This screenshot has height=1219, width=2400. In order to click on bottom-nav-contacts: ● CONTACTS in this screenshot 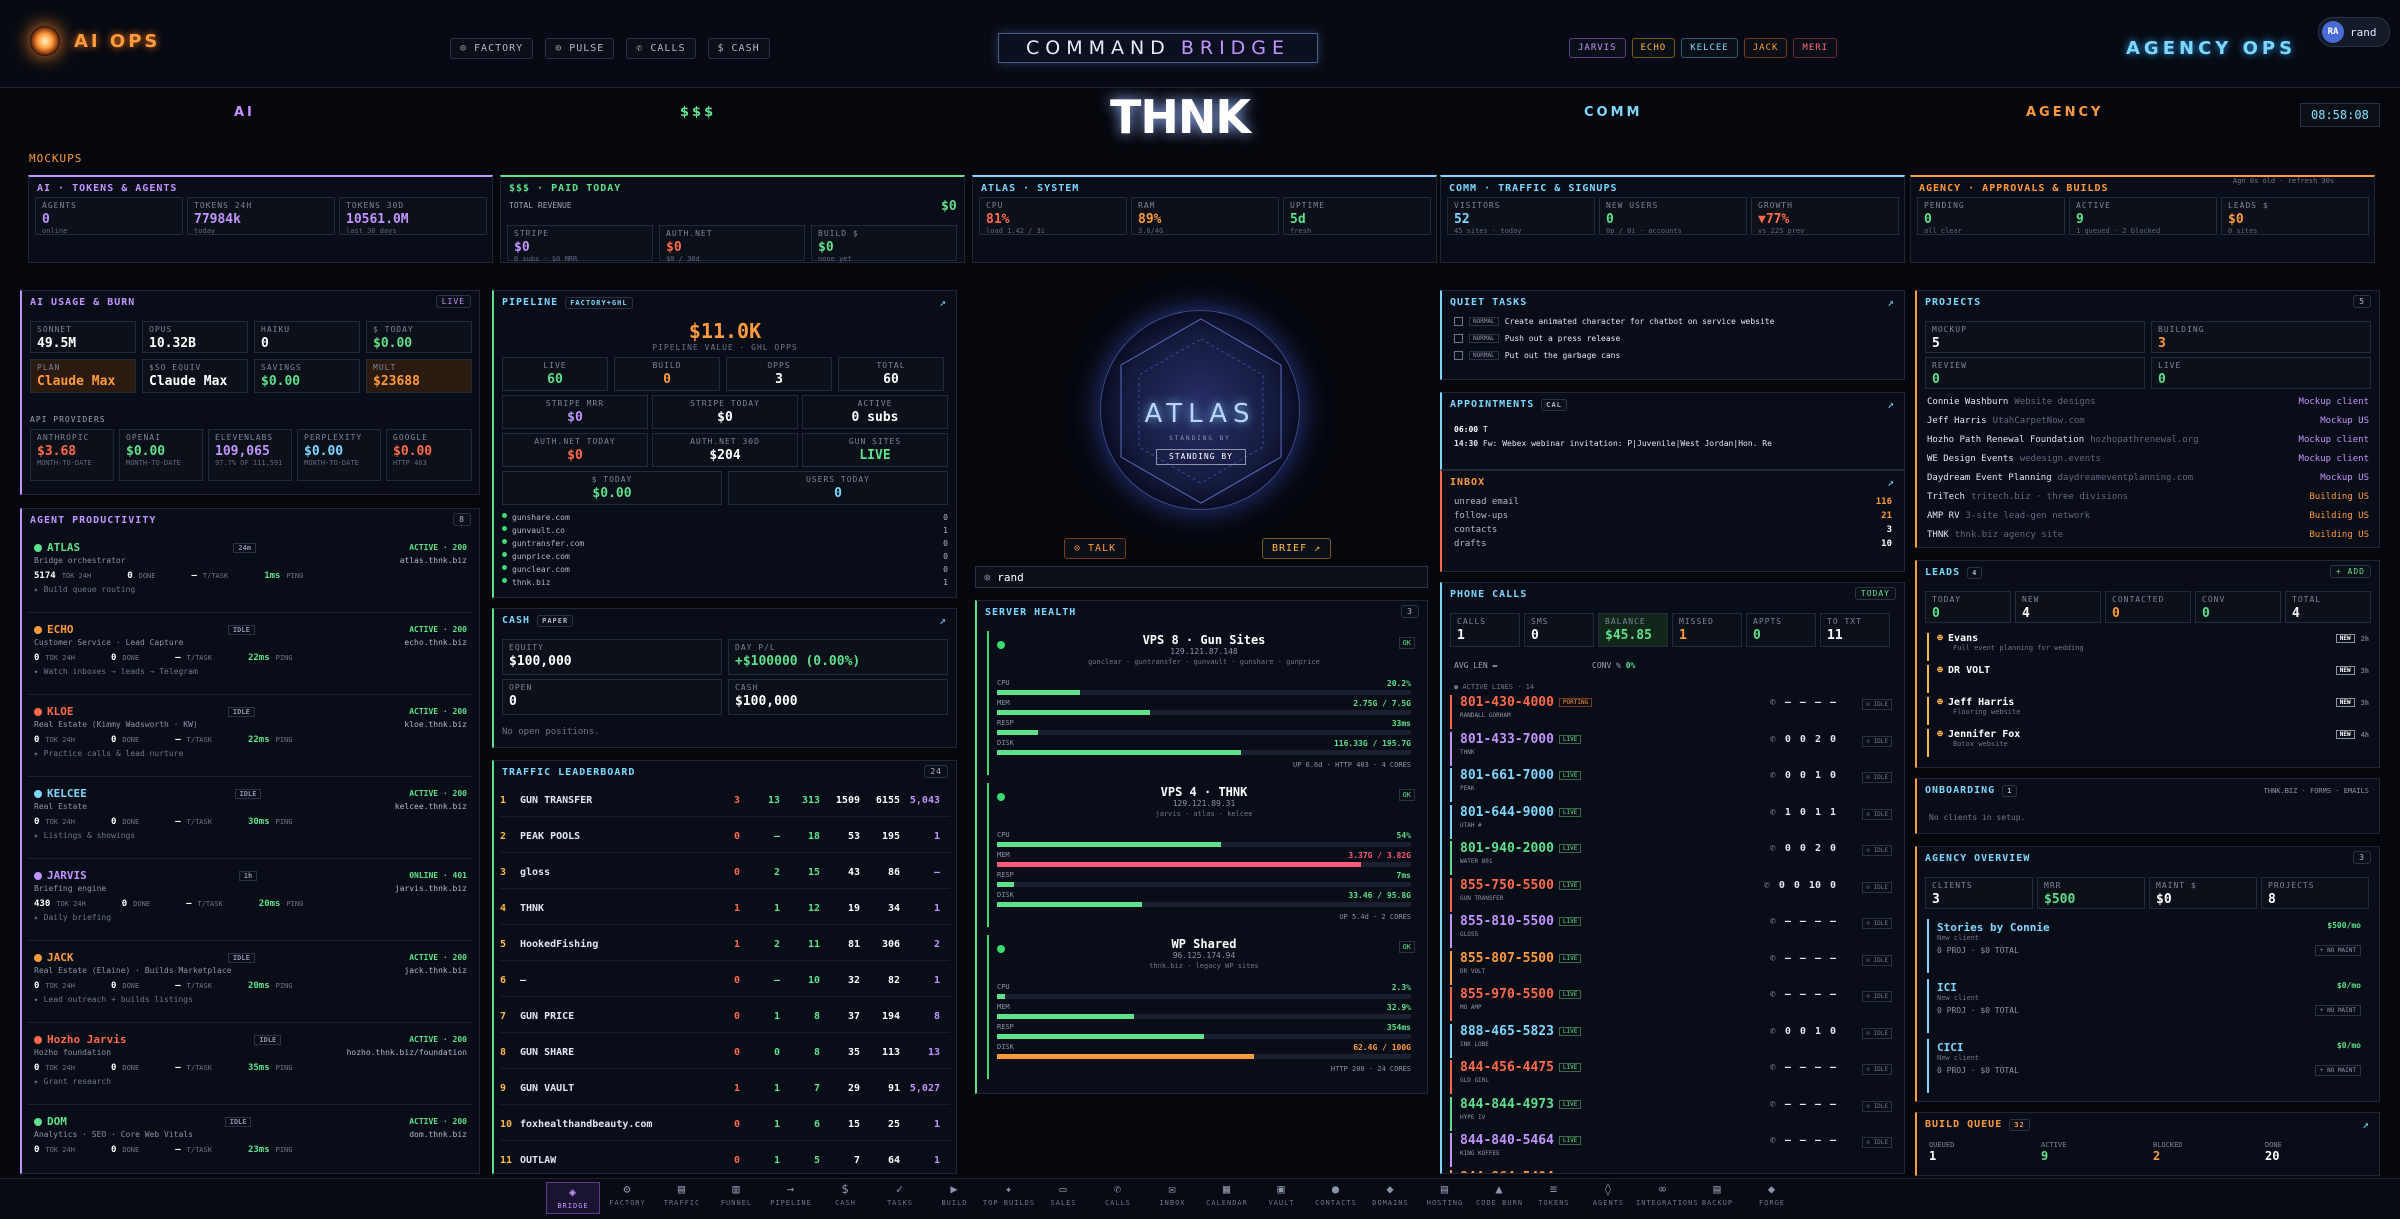, I will do `click(1336, 1194)`.